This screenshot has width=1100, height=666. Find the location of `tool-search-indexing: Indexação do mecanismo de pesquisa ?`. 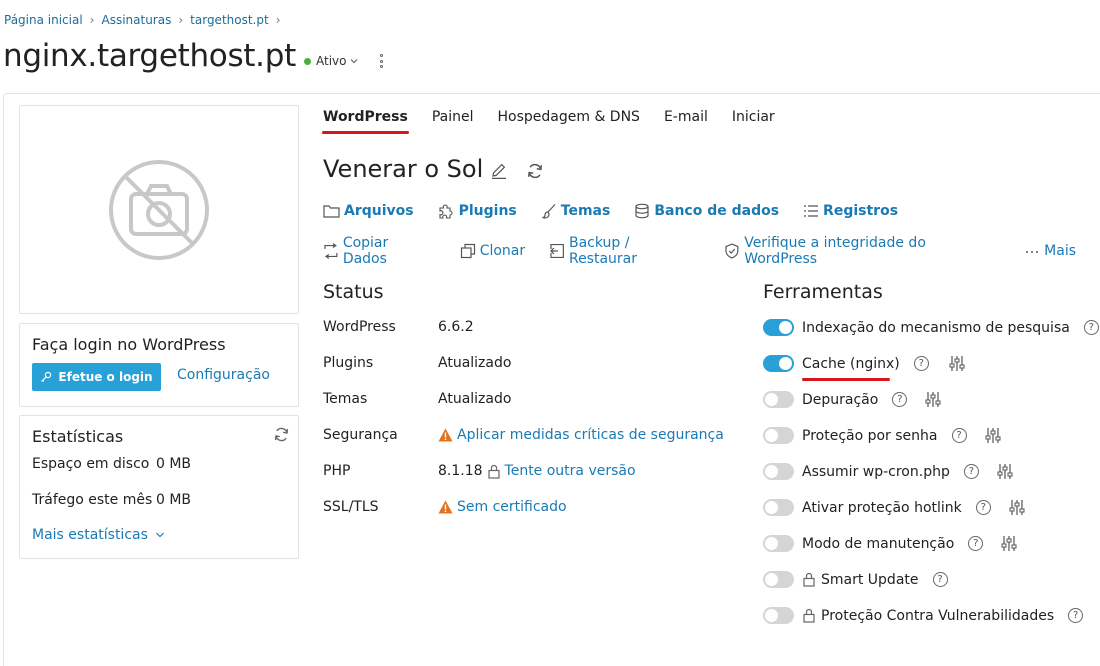

tool-search-indexing: Indexação do mecanismo de pesquisa ? is located at coordinates (931, 327).